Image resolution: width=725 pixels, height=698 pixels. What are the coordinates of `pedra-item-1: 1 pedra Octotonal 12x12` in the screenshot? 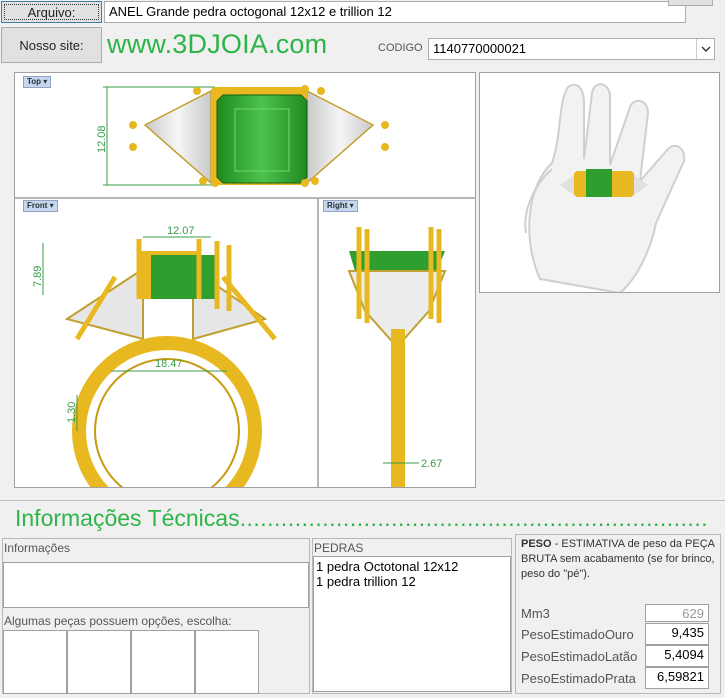 It's located at (387, 566).